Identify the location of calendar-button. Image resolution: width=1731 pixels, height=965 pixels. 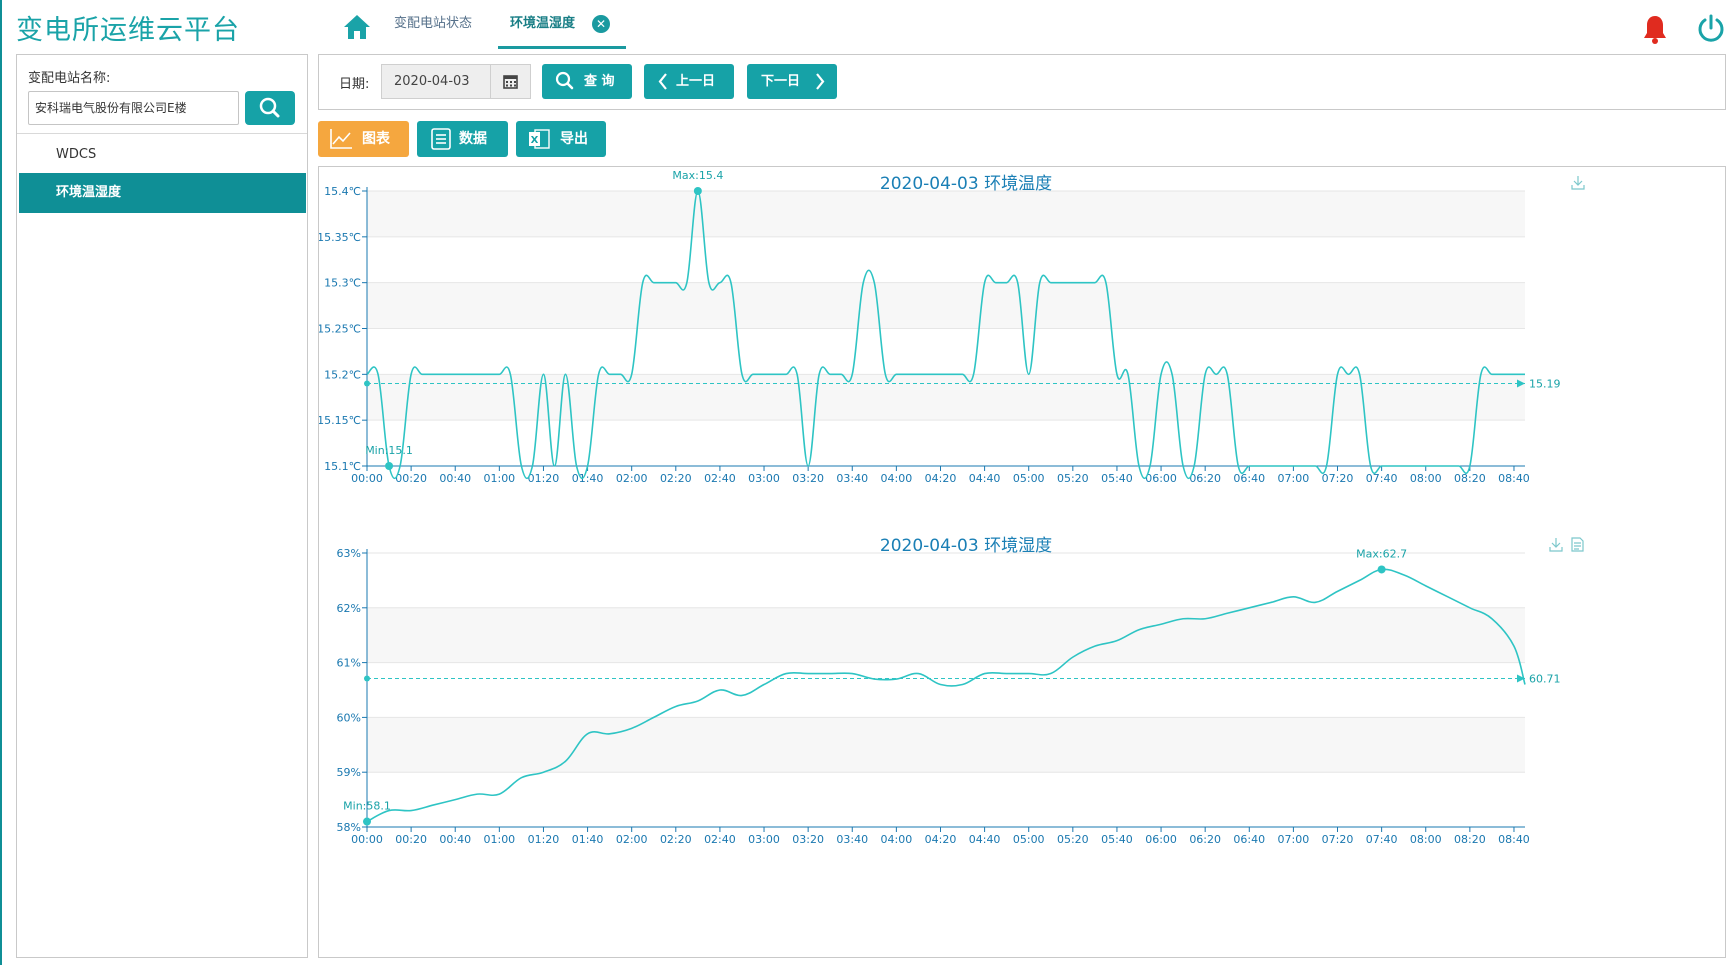
(511, 81).